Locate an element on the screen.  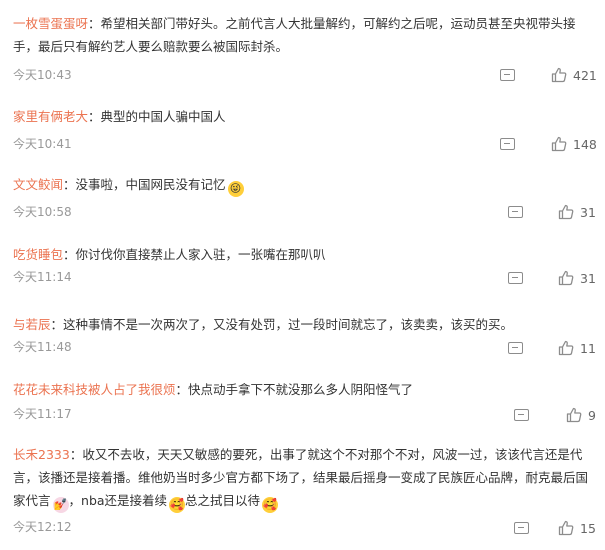
comment-username: 家里有俩老大 is located at coordinates (50, 116).